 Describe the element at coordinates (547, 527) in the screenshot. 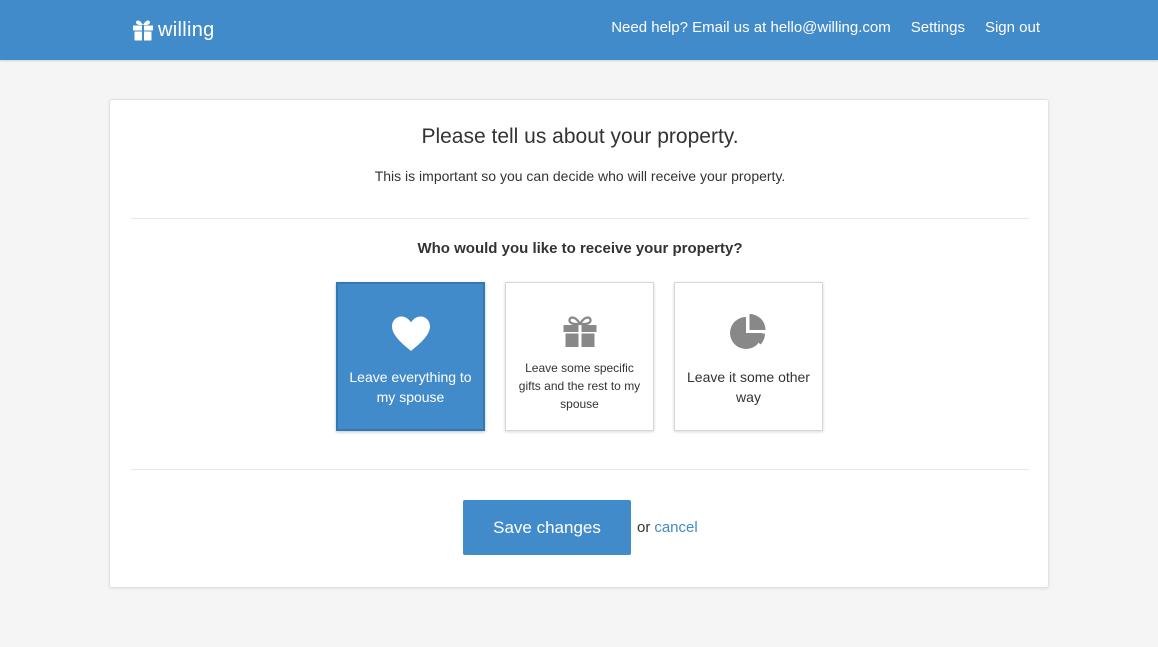

I see `save-changes-button: Save changes` at that location.